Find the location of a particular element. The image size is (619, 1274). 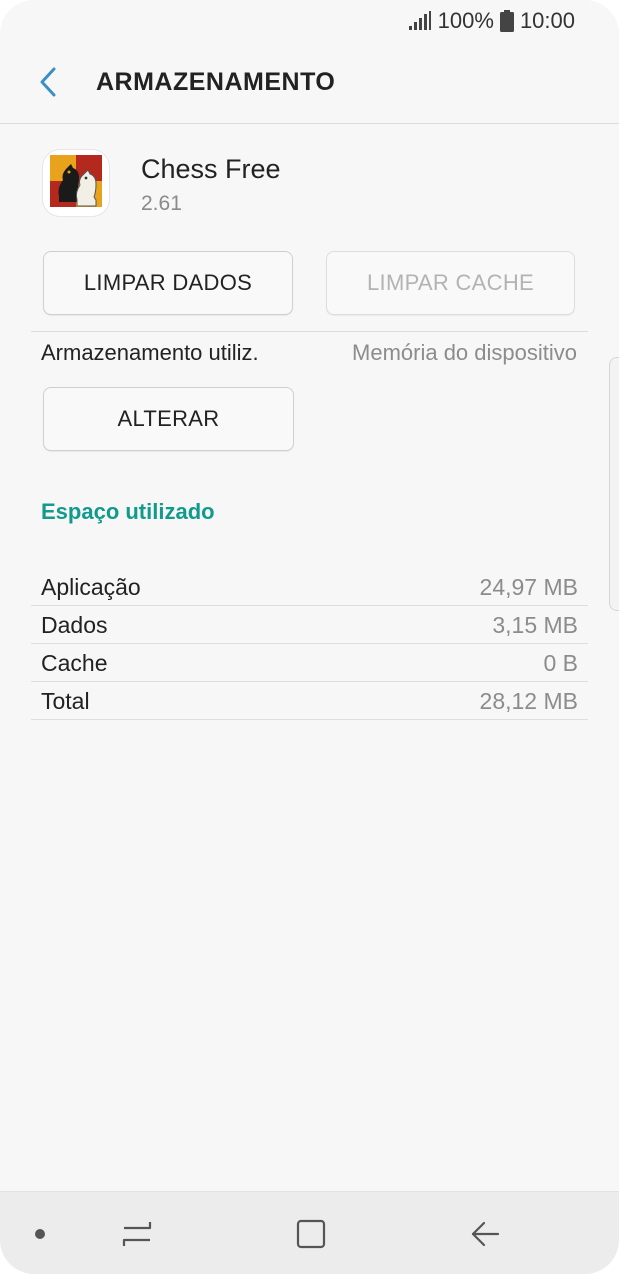

storage-used-value: Memória do dispositivo is located at coordinates (464, 352).